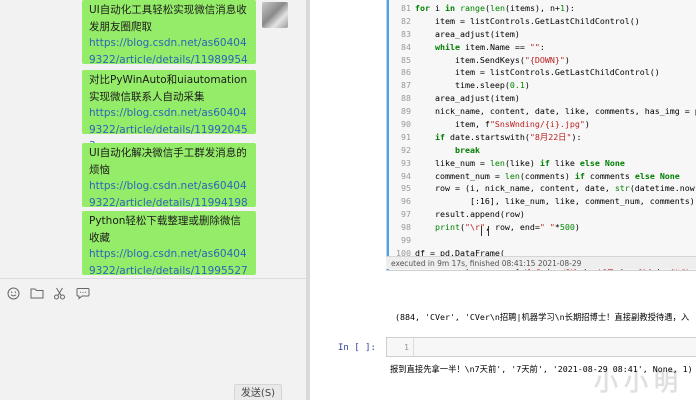 The width and height of the screenshot is (696, 400). Describe the element at coordinates (82, 293) in the screenshot. I see `chat-bubble-icon` at that location.